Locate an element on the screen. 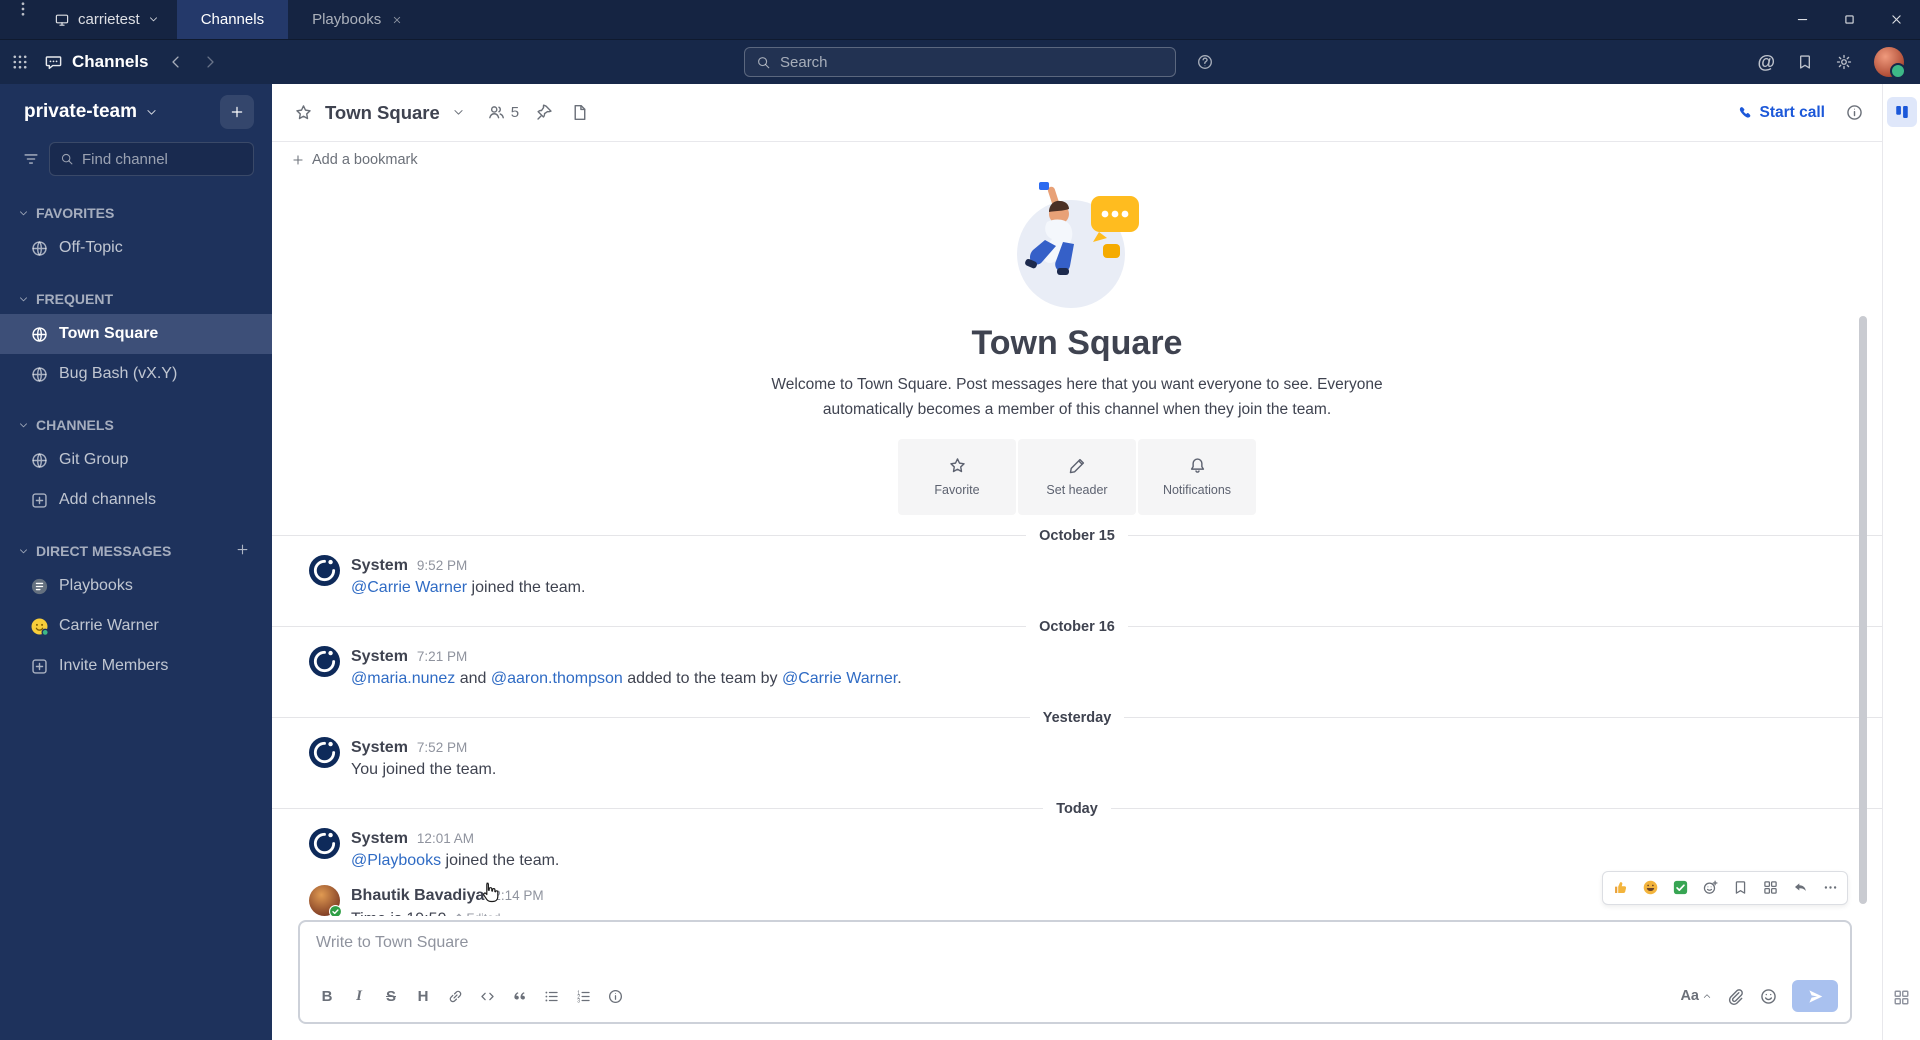  intro-action-set-header: Set header is located at coordinates (1077, 476).